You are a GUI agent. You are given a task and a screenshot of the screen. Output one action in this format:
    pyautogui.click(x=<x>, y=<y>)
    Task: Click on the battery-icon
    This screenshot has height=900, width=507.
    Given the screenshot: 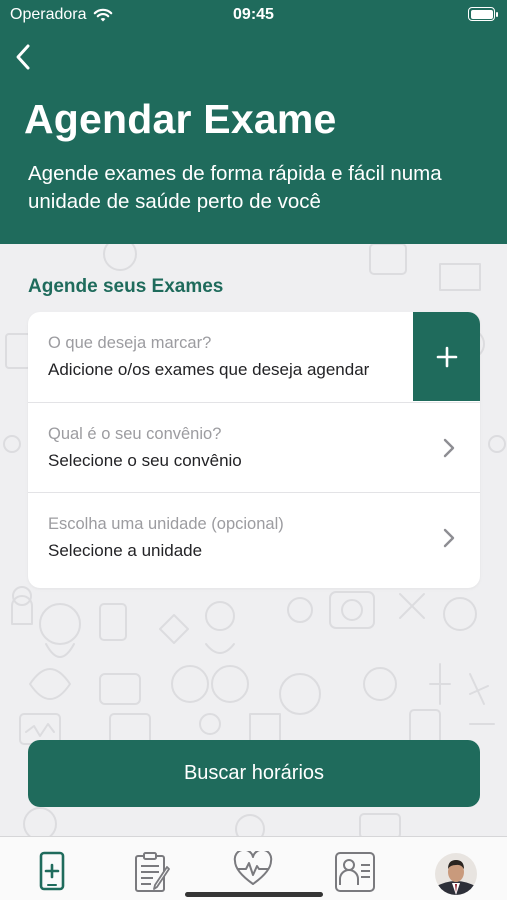 What is the action you would take?
    pyautogui.click(x=483, y=14)
    